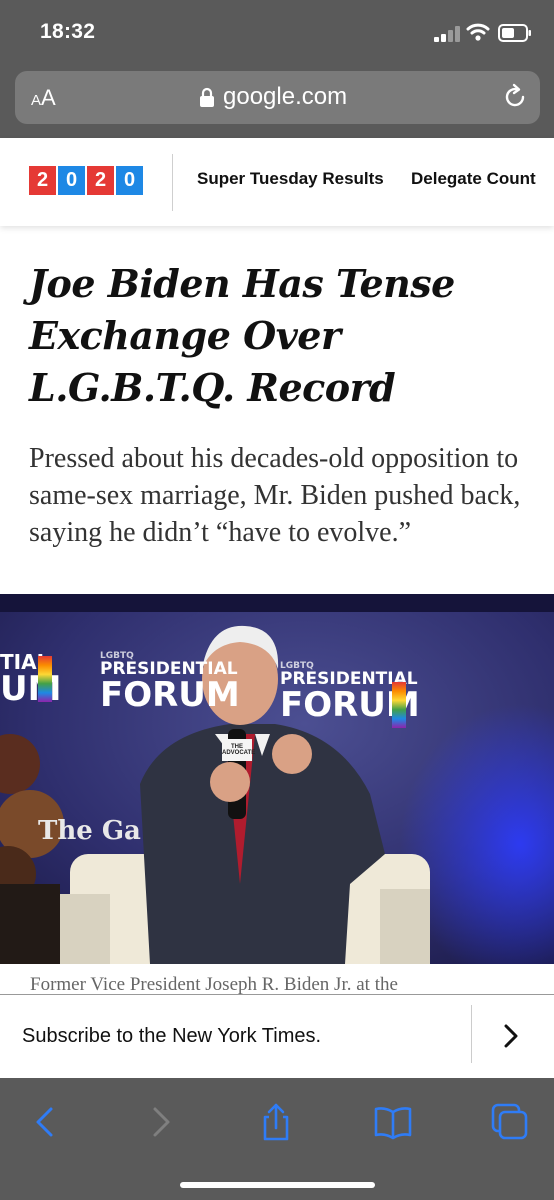  What do you see at coordinates (285, 97) in the screenshot?
I see `domain-text: google.com` at bounding box center [285, 97].